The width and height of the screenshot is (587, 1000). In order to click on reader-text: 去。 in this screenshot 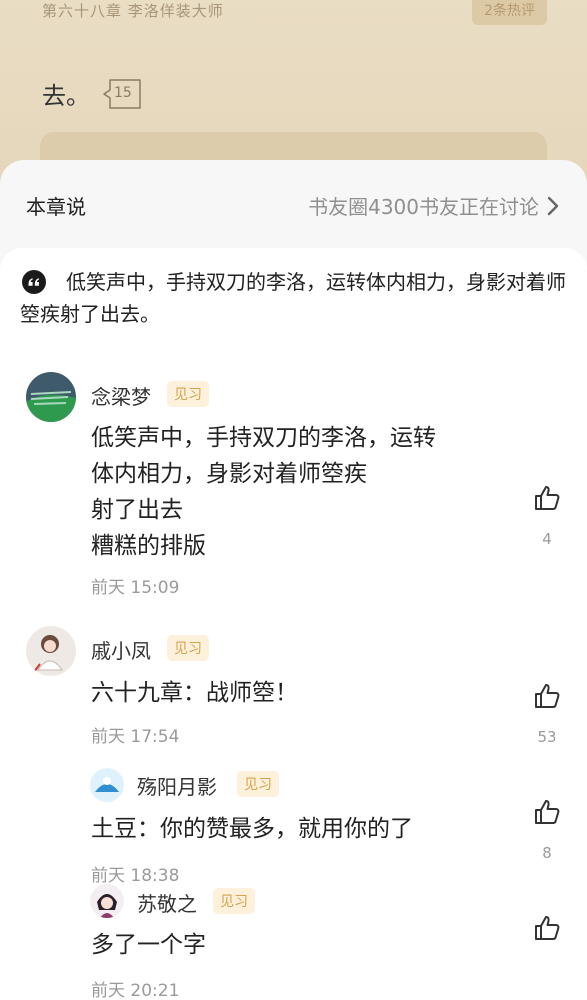, I will do `click(66, 96)`.